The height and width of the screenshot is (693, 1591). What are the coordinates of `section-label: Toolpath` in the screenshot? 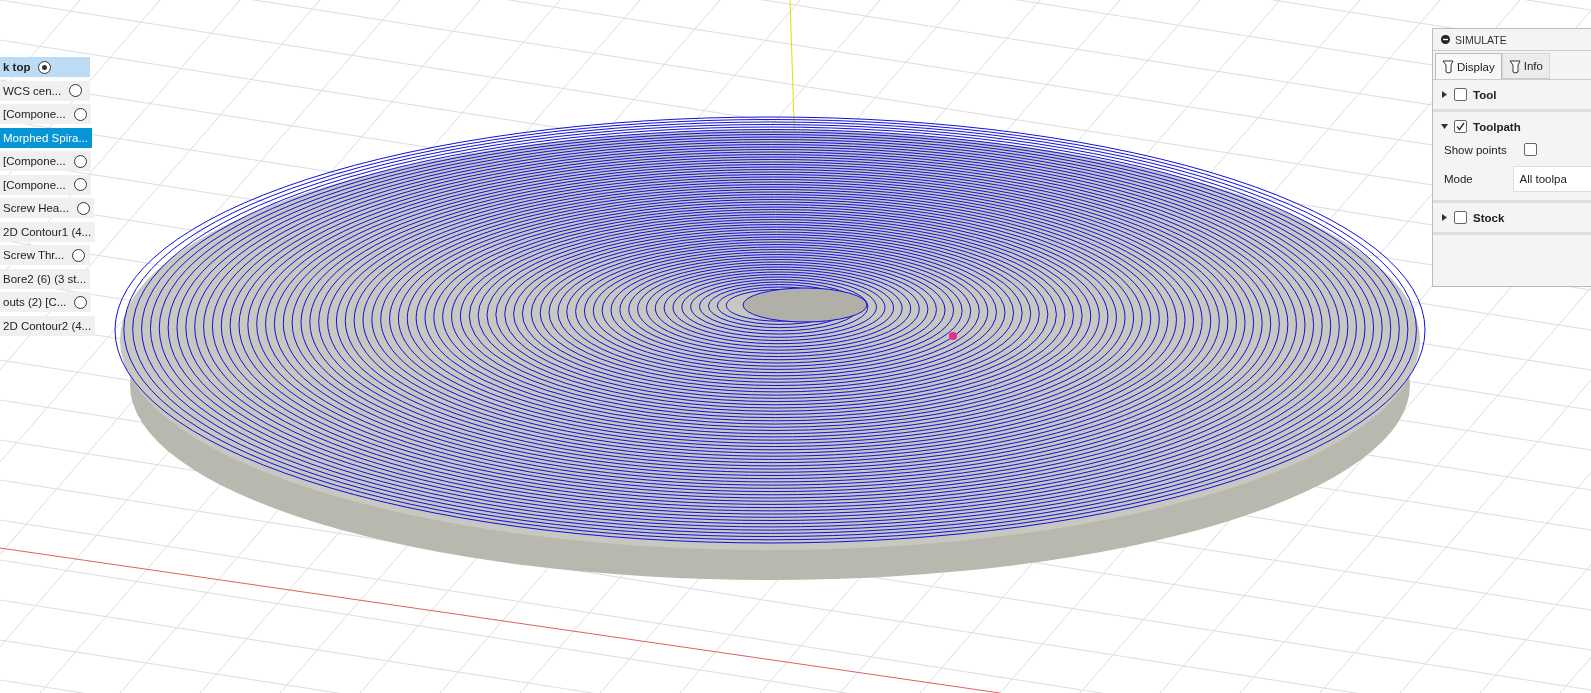 It's located at (1497, 126).